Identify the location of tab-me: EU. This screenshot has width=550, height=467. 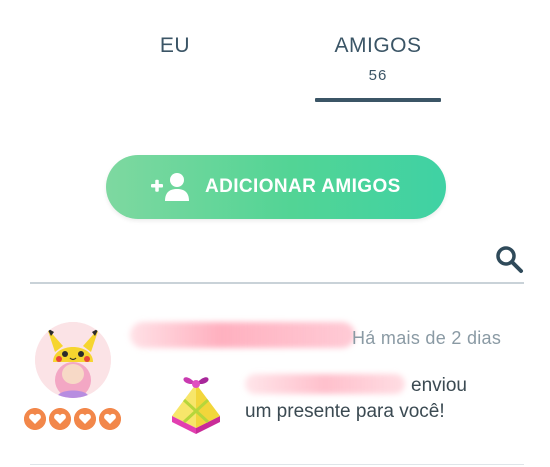
(175, 46).